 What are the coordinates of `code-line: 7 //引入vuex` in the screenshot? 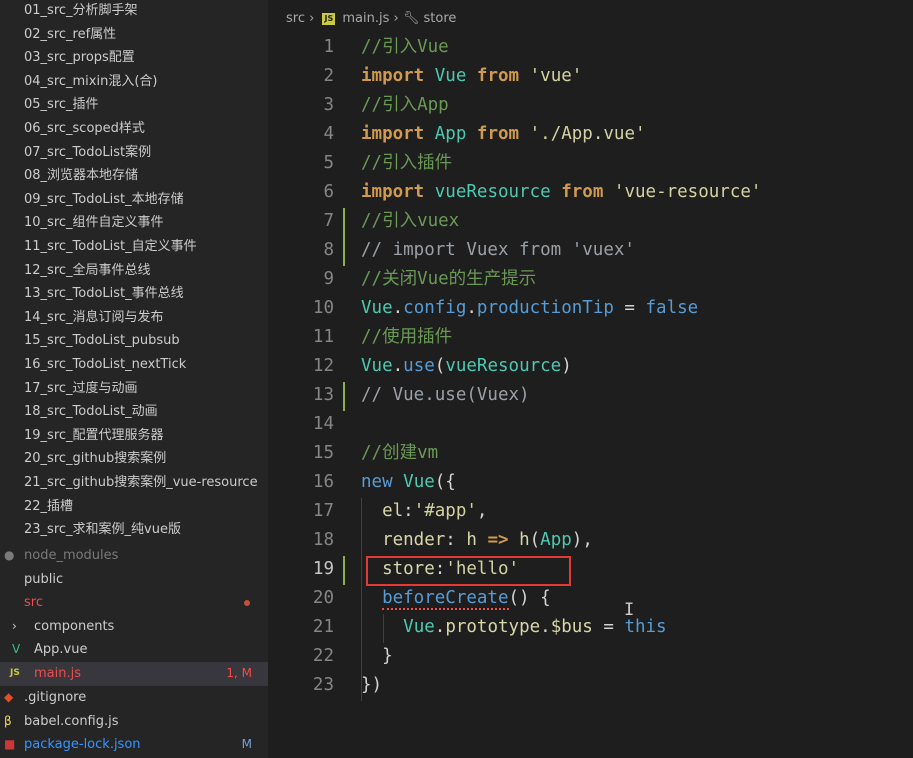 It's located at (590, 221).